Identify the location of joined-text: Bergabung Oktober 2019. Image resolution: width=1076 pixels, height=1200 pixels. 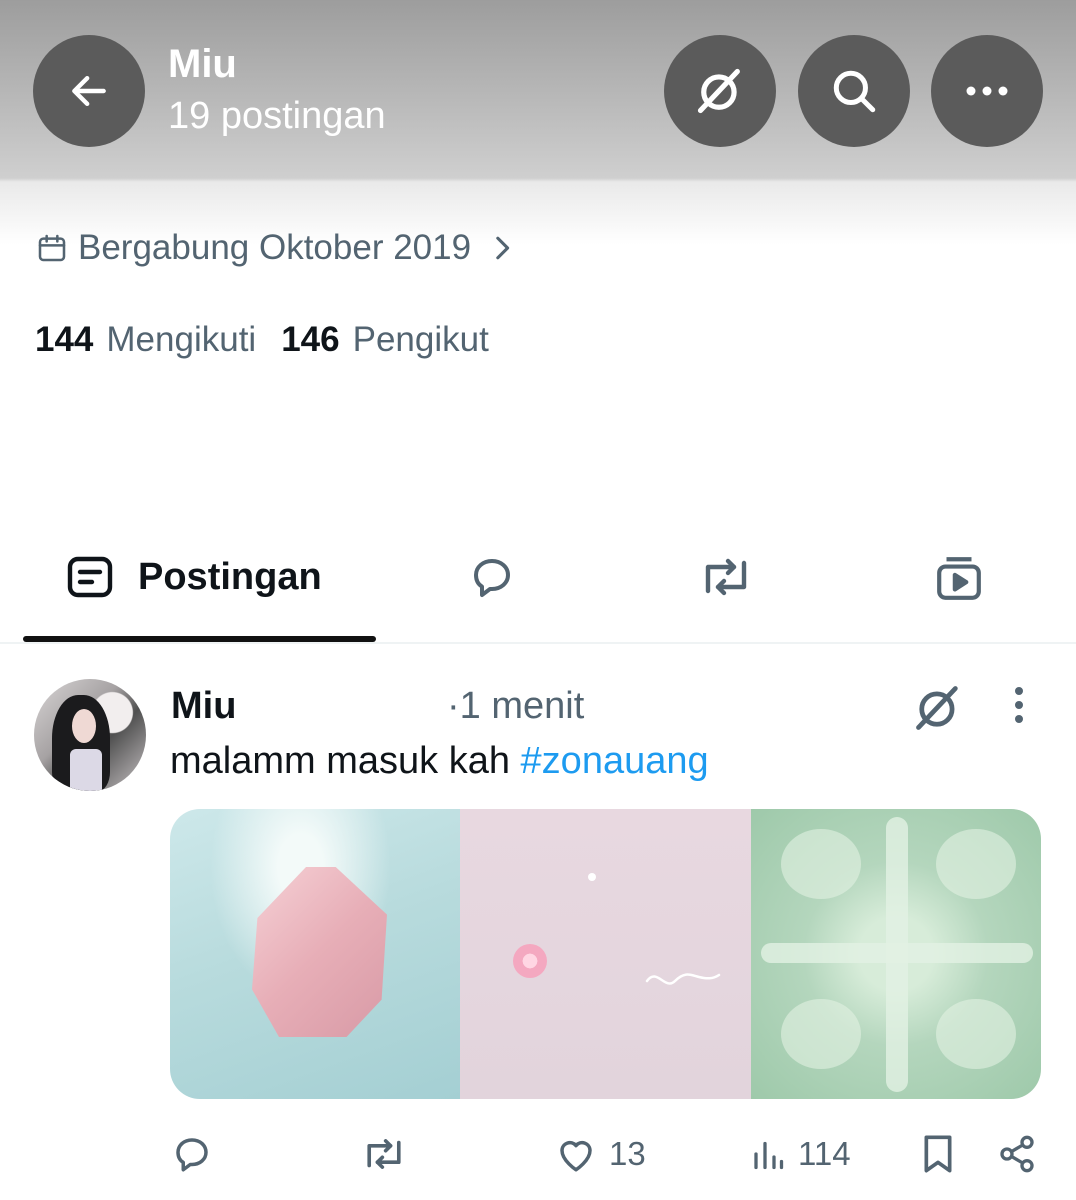
(275, 247).